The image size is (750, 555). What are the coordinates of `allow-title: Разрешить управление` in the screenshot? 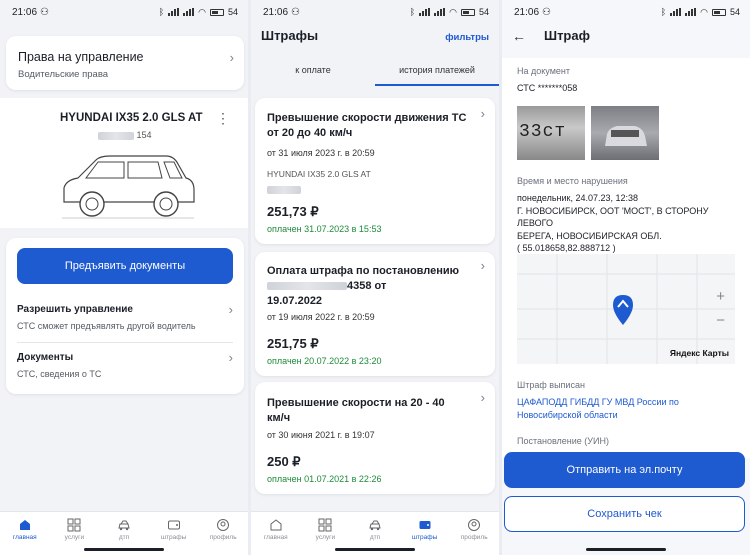 It's located at (75, 309).